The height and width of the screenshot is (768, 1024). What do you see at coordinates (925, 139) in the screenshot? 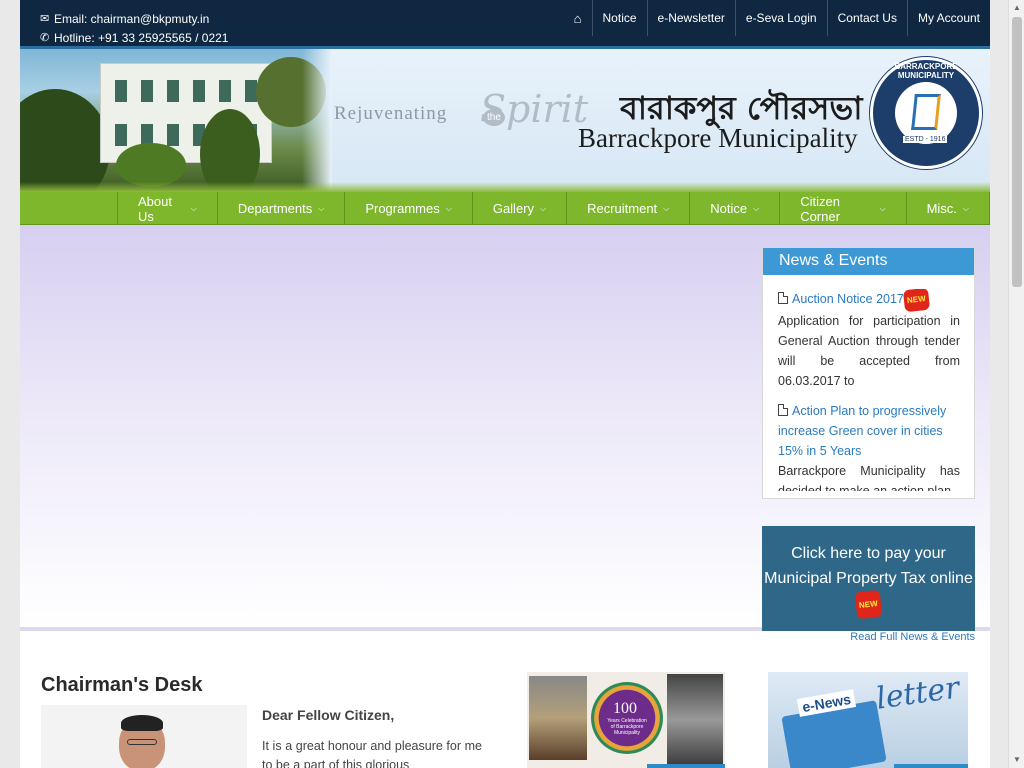
I see `seal-estd: ESTD - 1916` at bounding box center [925, 139].